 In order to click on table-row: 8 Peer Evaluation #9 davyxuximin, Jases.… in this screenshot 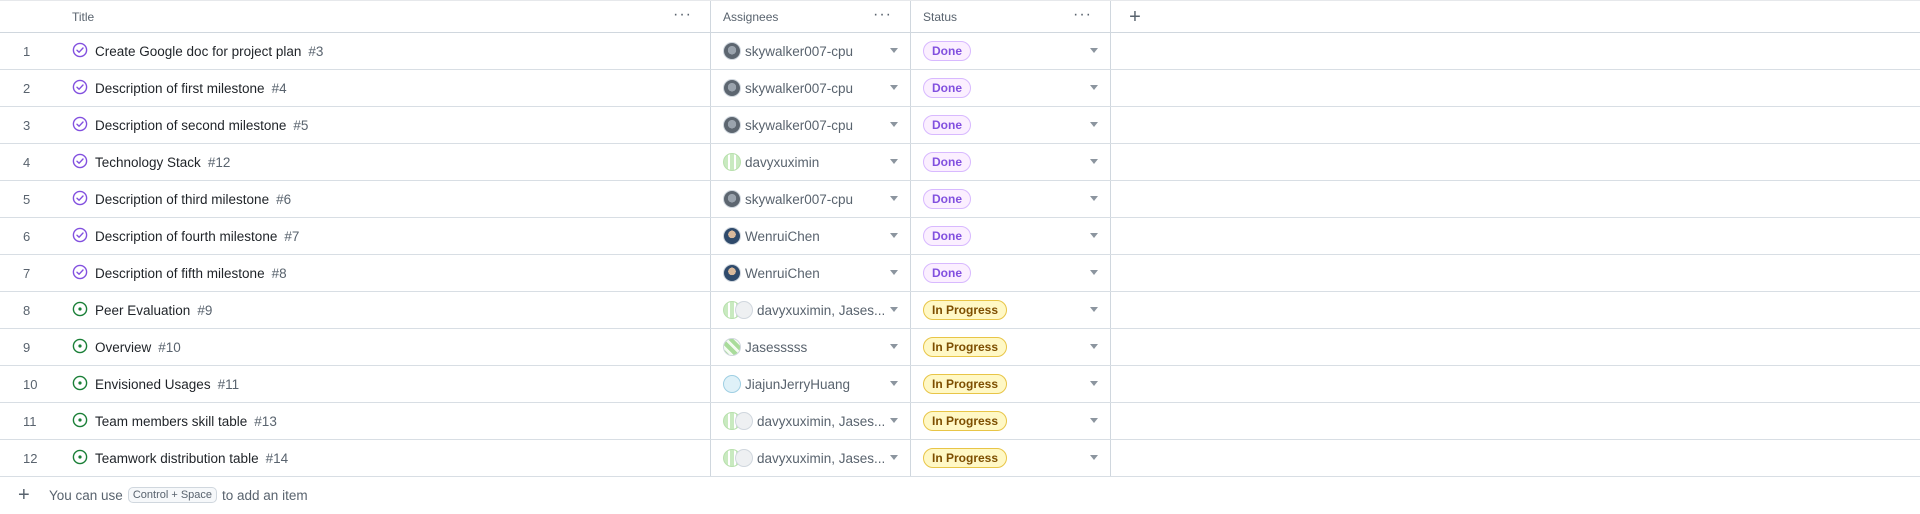, I will do `click(960, 310)`.